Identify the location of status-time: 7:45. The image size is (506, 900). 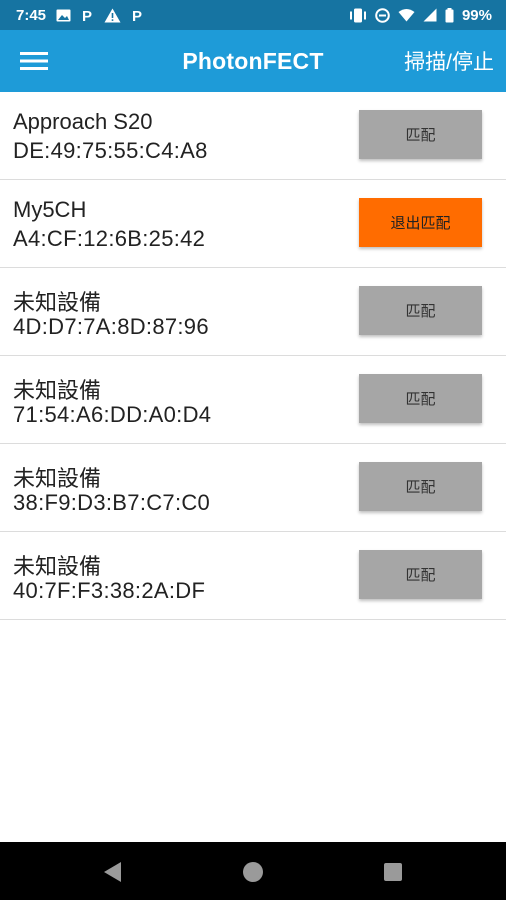
(31, 15).